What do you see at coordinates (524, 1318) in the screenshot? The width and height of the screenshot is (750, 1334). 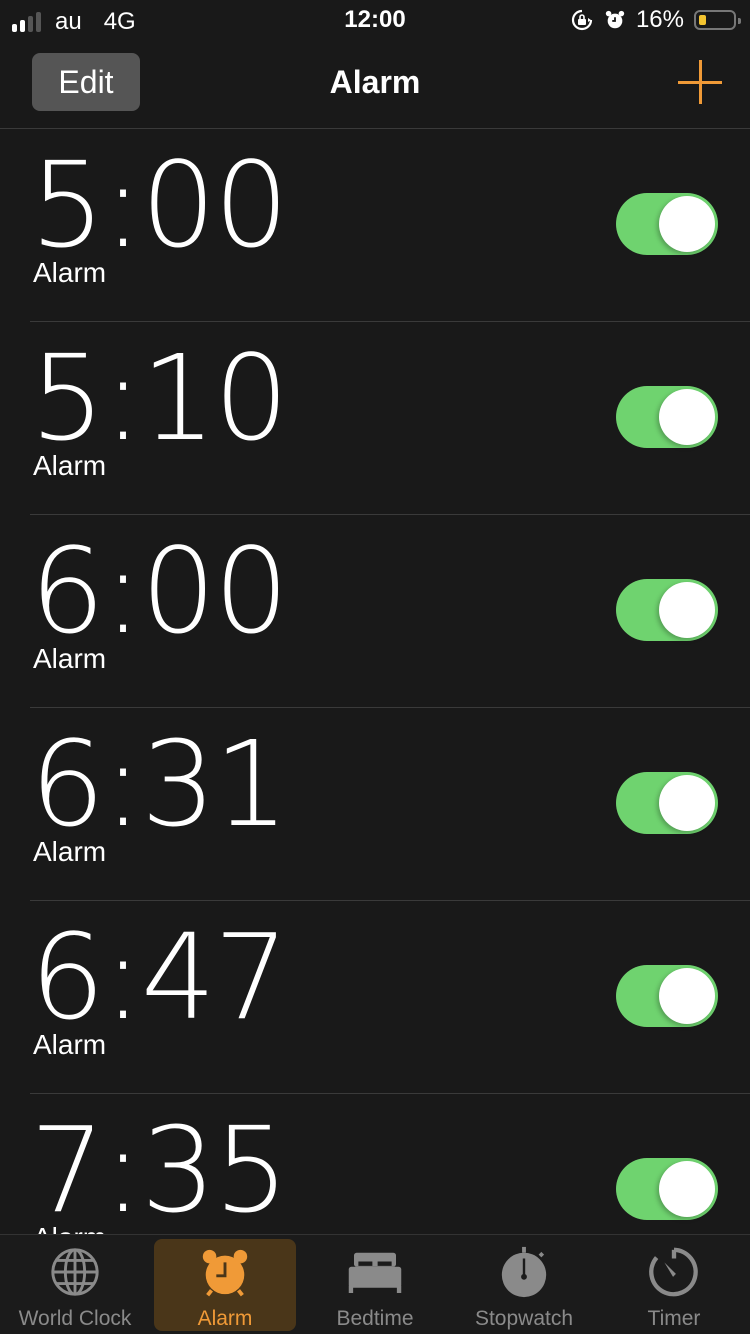 I see `tab-label: Stopwatch` at bounding box center [524, 1318].